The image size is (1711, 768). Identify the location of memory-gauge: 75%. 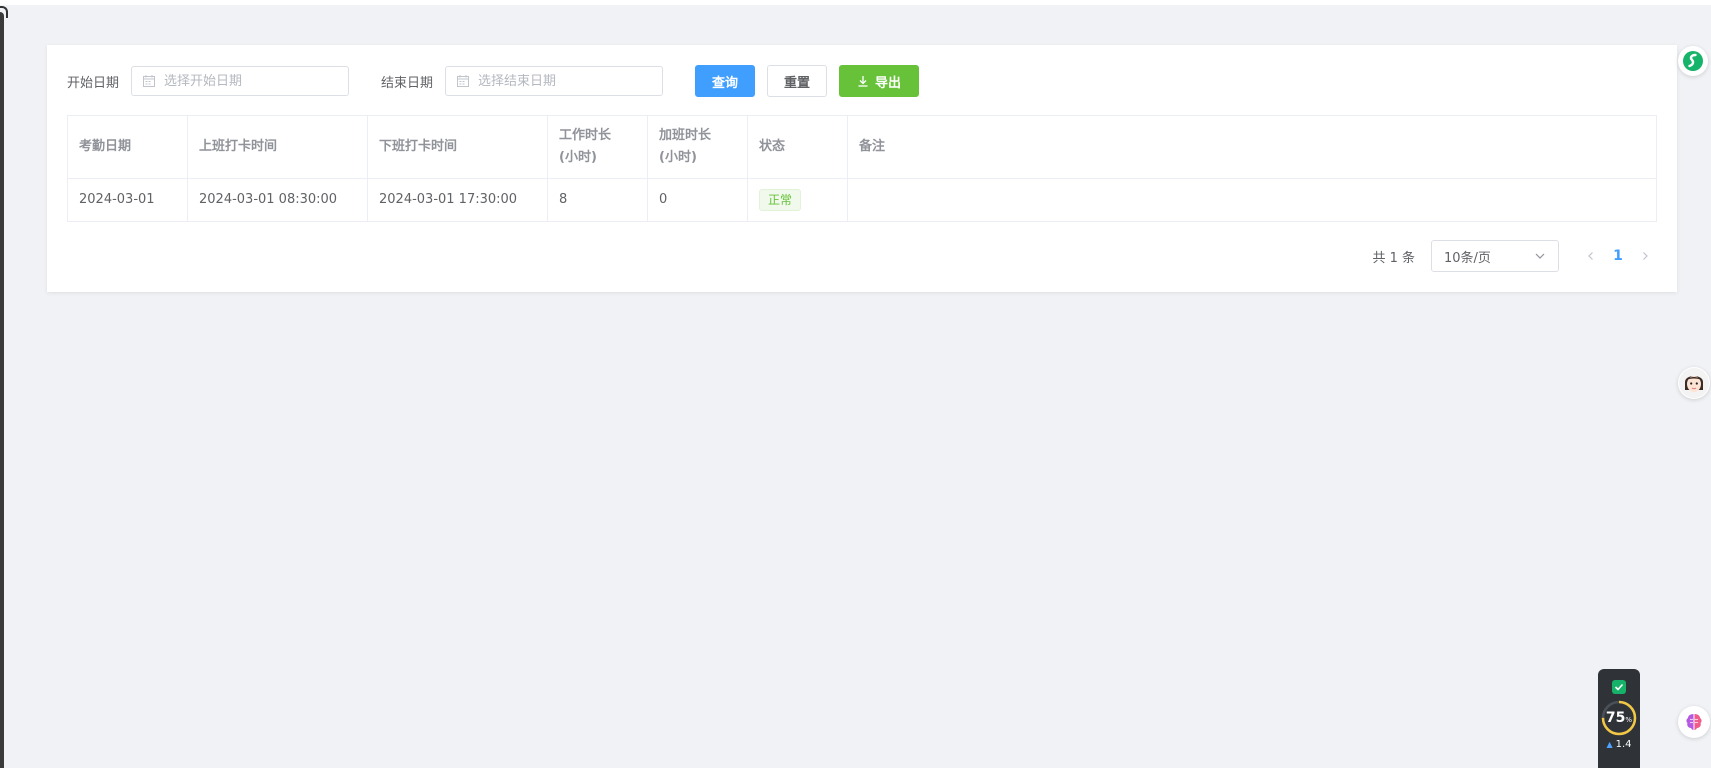
(1619, 718).